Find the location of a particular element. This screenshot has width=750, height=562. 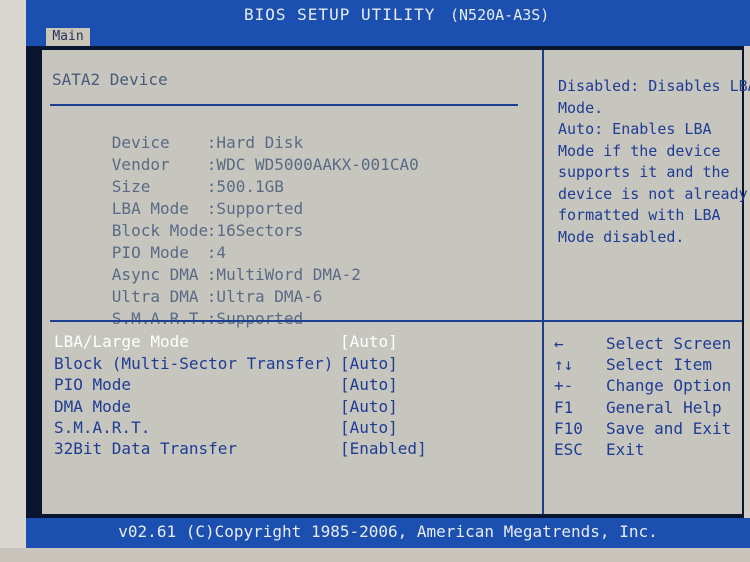

key-desc: Save and Exit is located at coordinates (669, 428).